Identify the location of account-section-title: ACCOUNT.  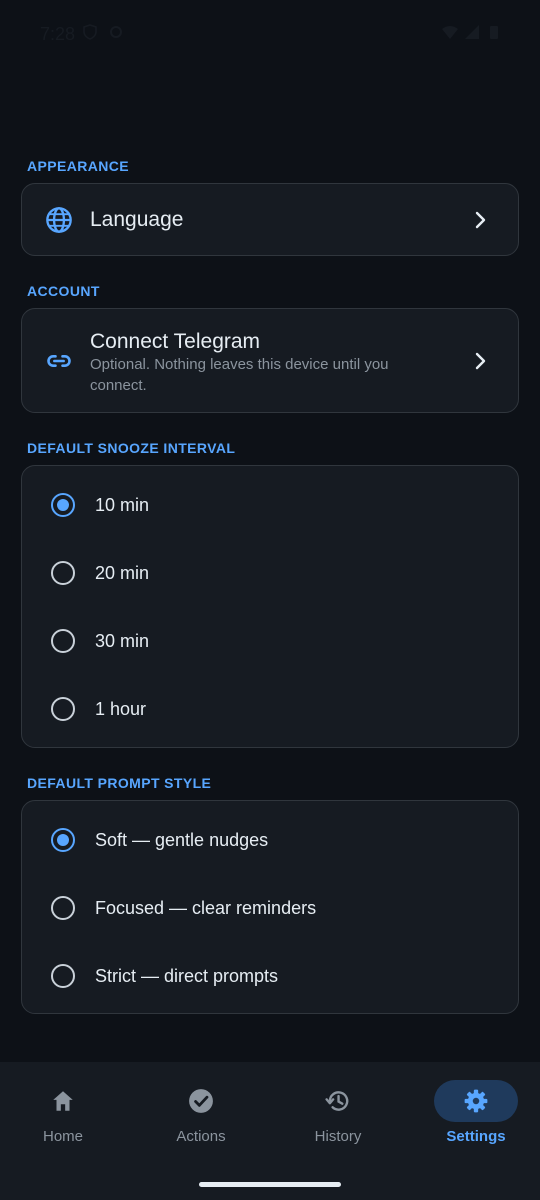
(63, 291).